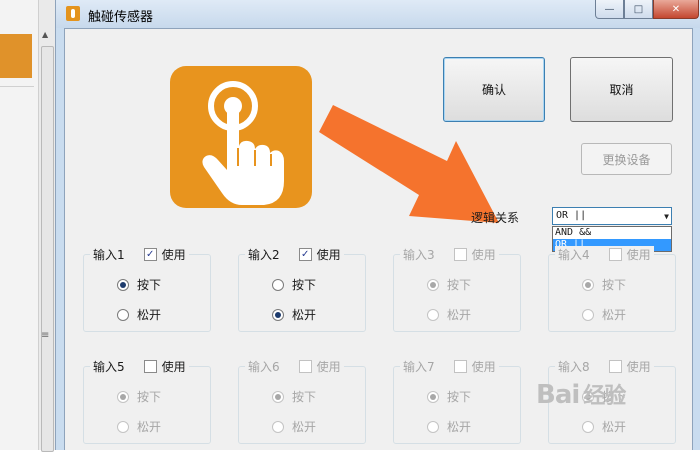  Describe the element at coordinates (638, 9) in the screenshot. I see `maximize-button: □` at that location.